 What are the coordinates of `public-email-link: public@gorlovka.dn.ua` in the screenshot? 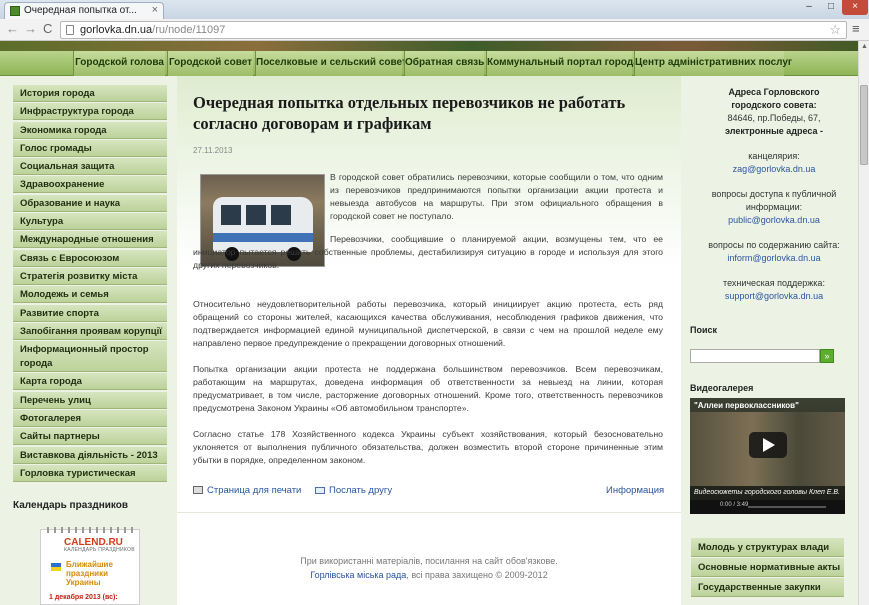 It's located at (774, 220).